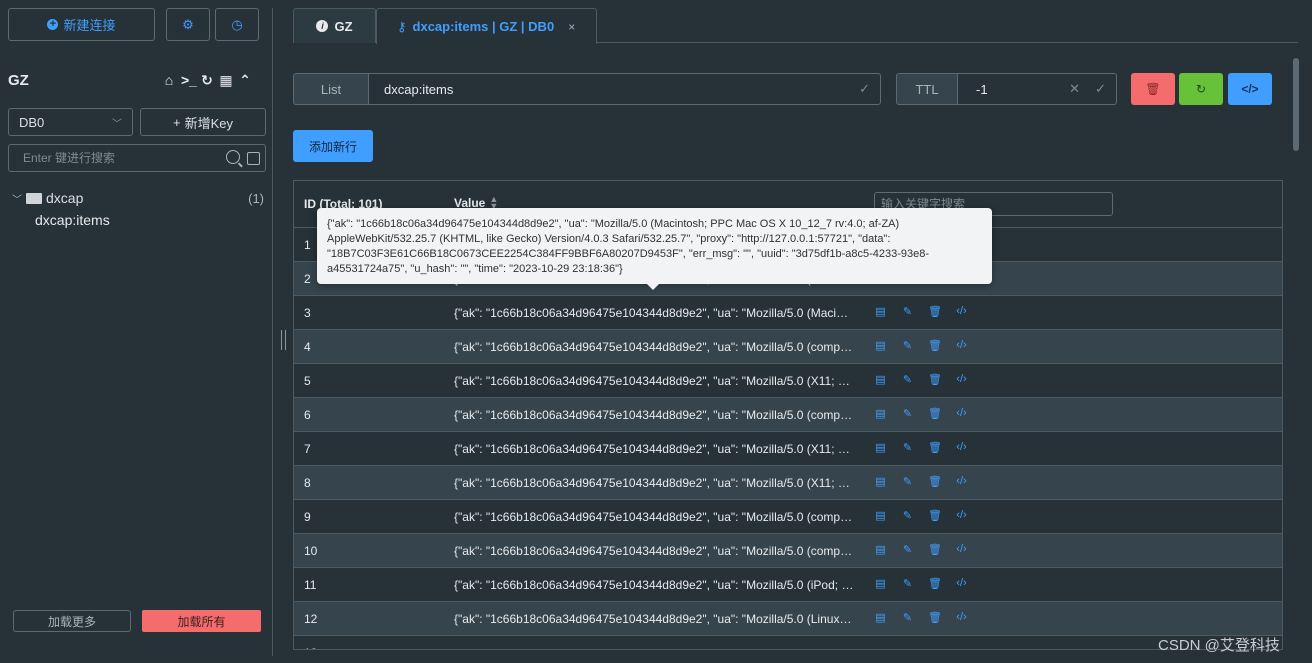 The image size is (1312, 663). Describe the element at coordinates (571, 27) in the screenshot. I see `close-icon: ×` at that location.